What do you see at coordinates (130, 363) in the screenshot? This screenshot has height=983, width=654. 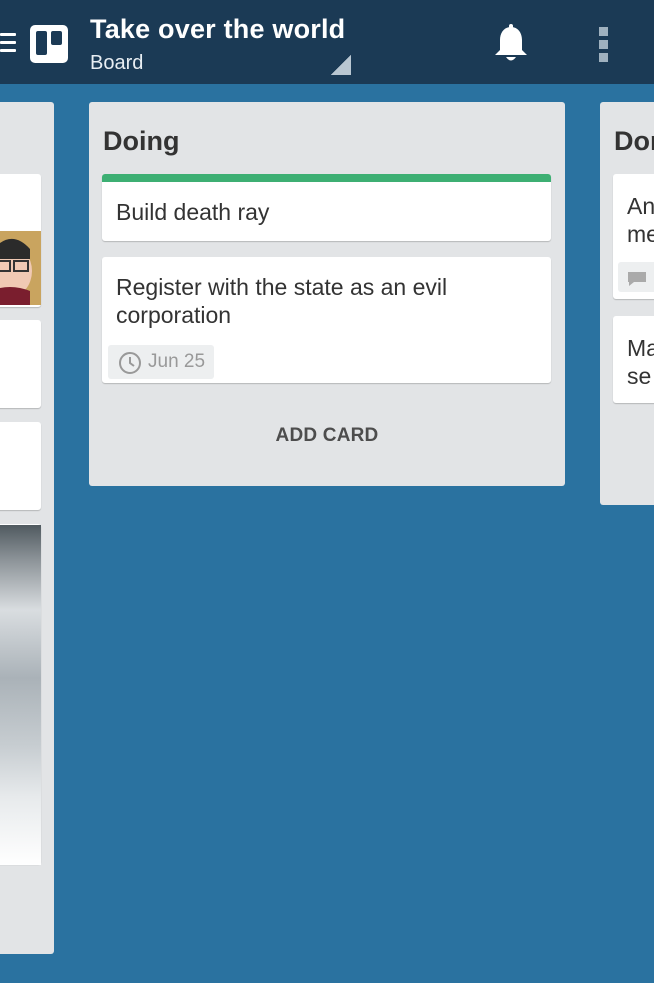 I see `clock-icon` at bounding box center [130, 363].